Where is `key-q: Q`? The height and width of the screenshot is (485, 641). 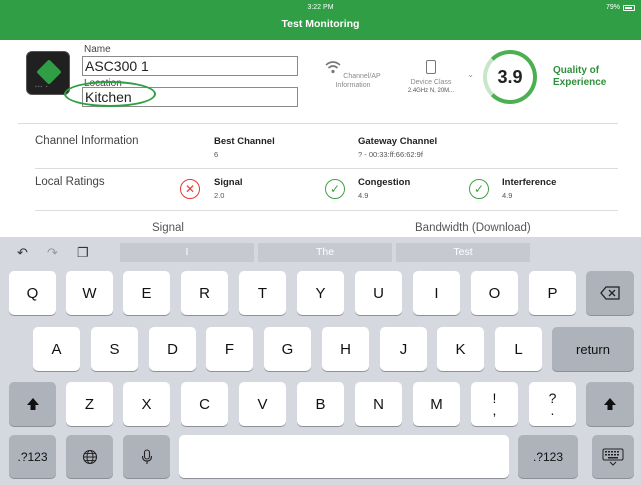
key-q: Q is located at coordinates (32, 293).